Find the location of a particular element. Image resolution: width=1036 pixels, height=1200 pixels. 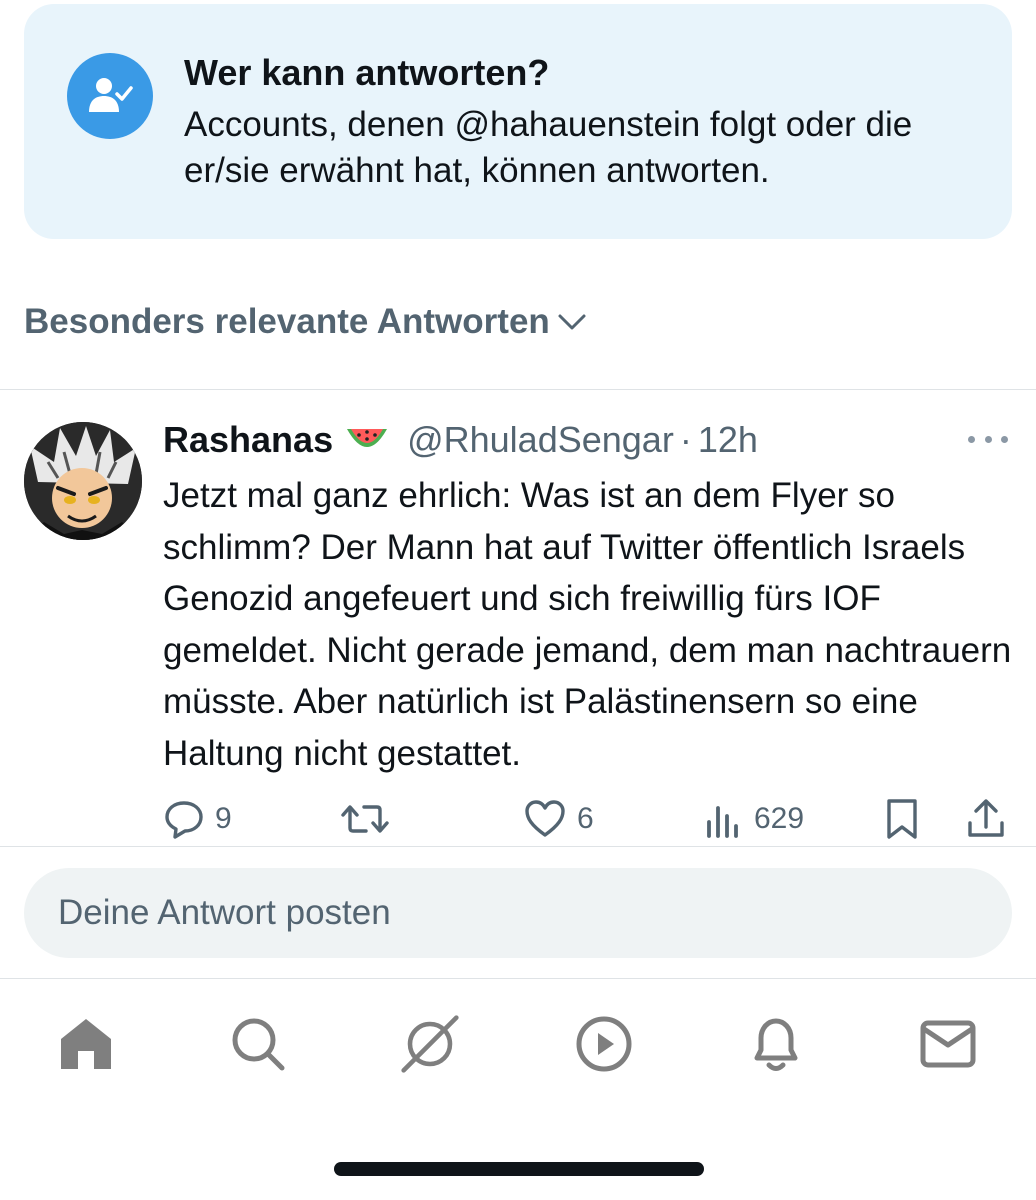

bookmark-button is located at coordinates (902, 819).